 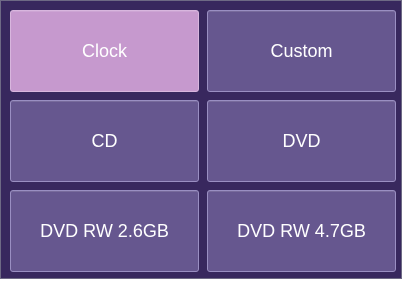 I want to click on dvd-button: DVD, so click(x=301, y=141).